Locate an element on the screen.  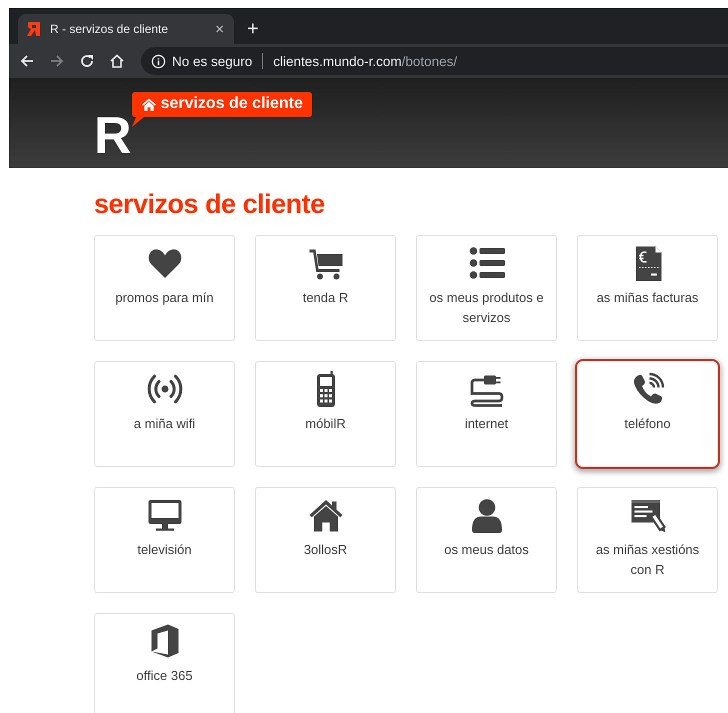
tile-label: os meus datos is located at coordinates (486, 550).